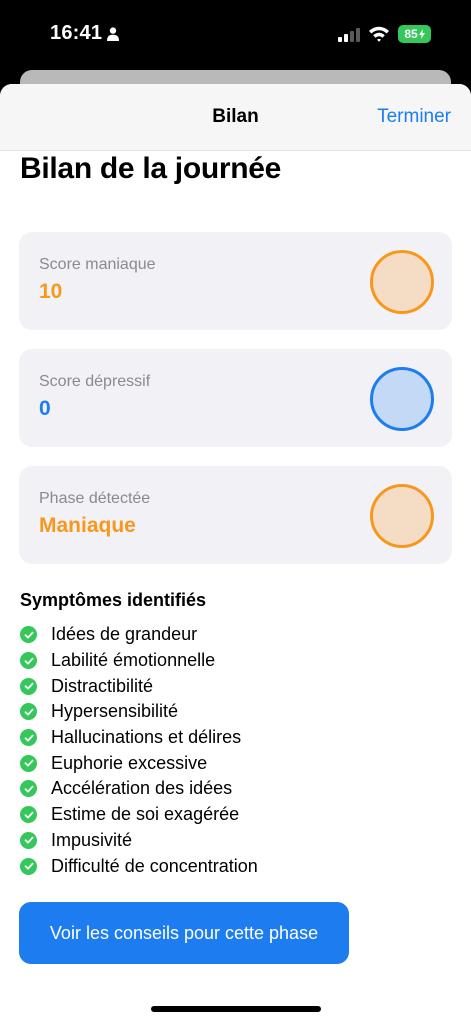 This screenshot has width=471, height=1024. What do you see at coordinates (235, 789) in the screenshot?
I see `list-item: Accélération des idées` at bounding box center [235, 789].